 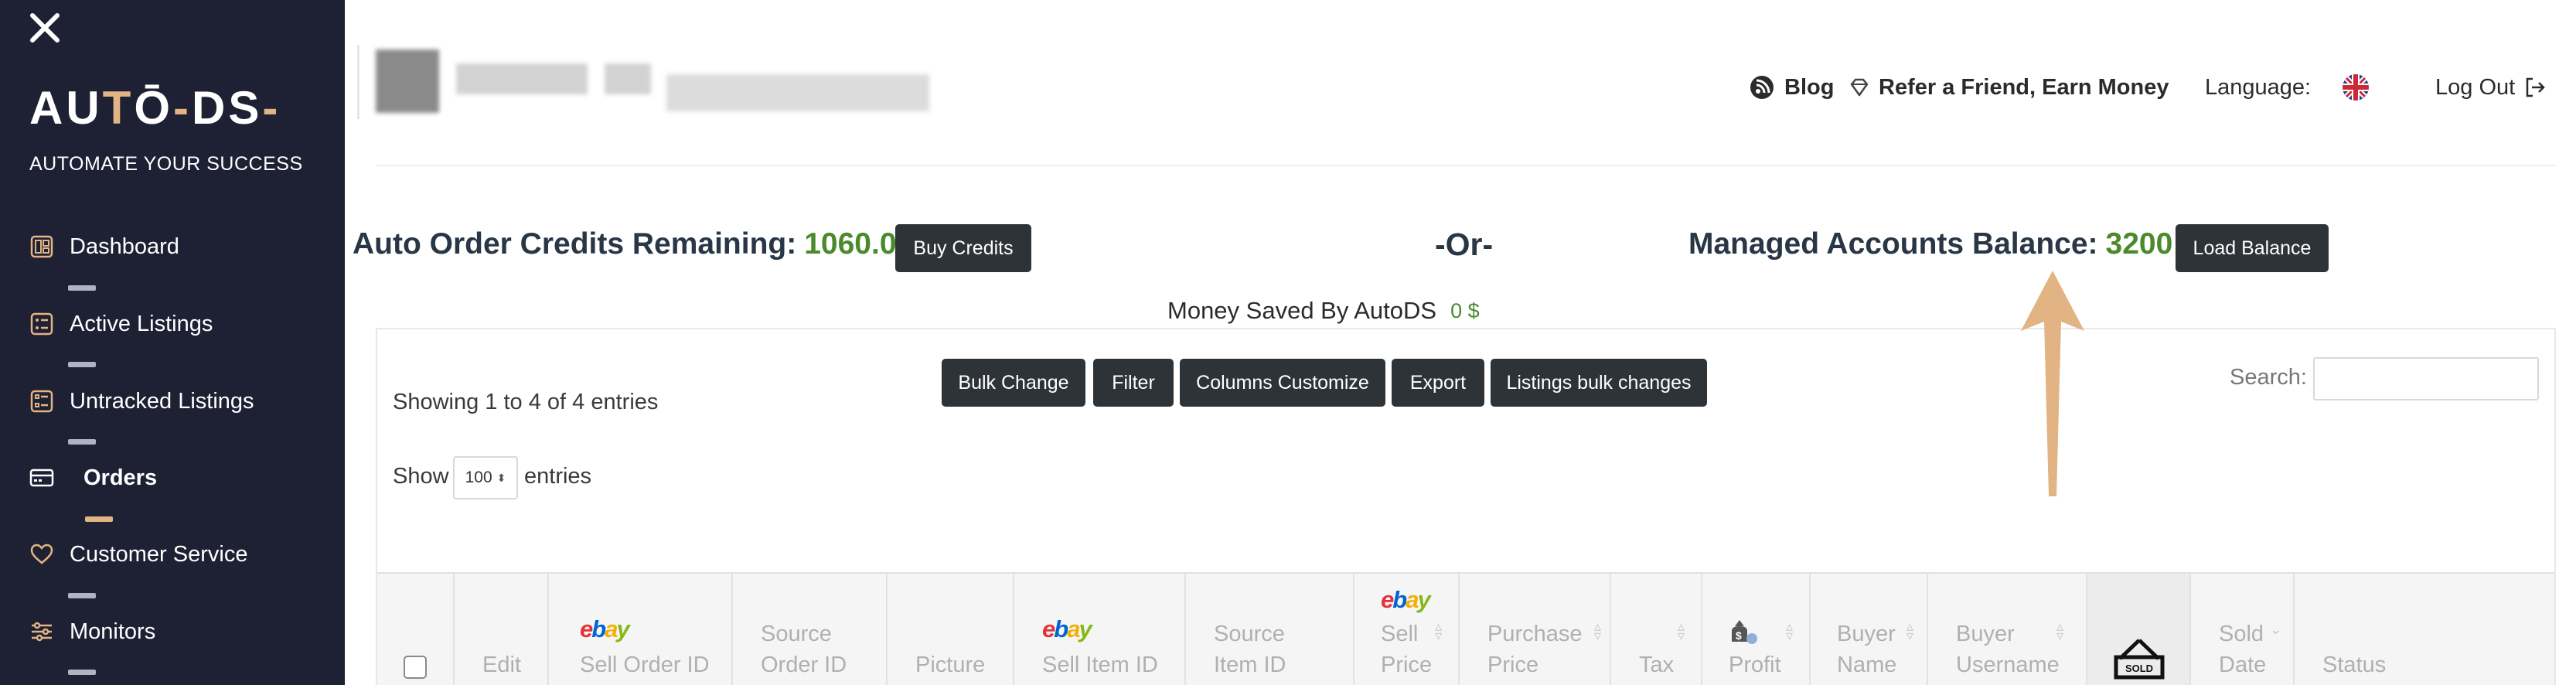 What do you see at coordinates (421, 476) in the screenshot?
I see `show-label: Show` at bounding box center [421, 476].